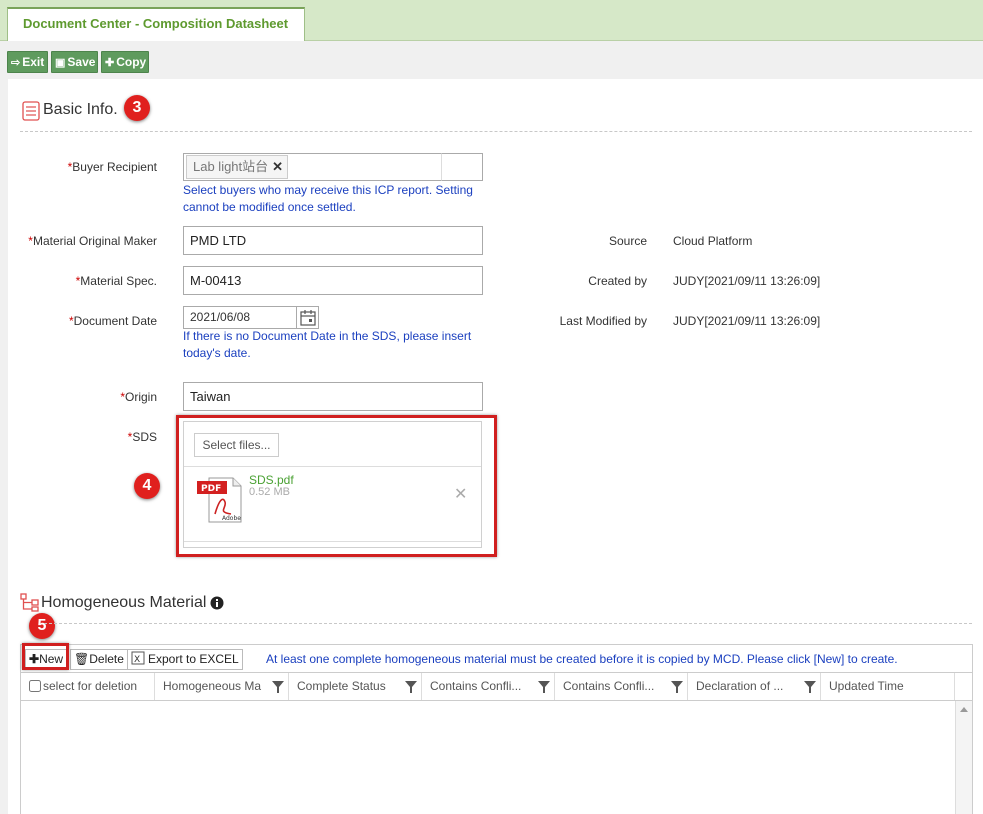 The image size is (983, 814). Describe the element at coordinates (116, 281) in the screenshot. I see `spec-label: *Material Spec.` at that location.